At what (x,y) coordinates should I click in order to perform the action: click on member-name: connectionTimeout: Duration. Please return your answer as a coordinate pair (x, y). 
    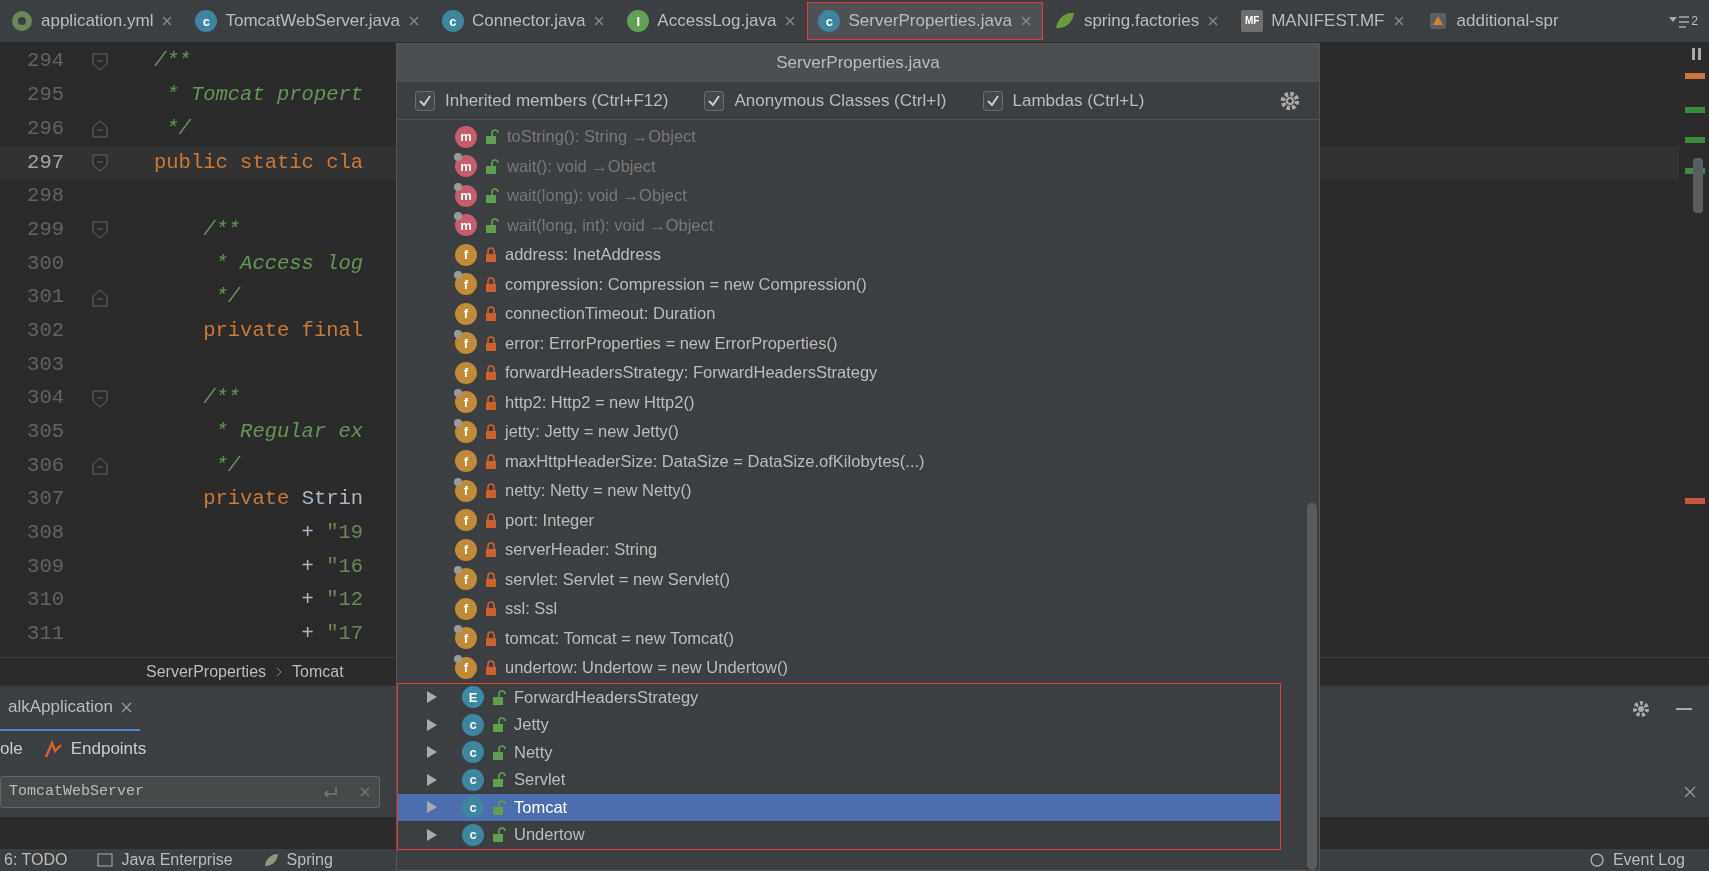
    Looking at the image, I should click on (610, 314).